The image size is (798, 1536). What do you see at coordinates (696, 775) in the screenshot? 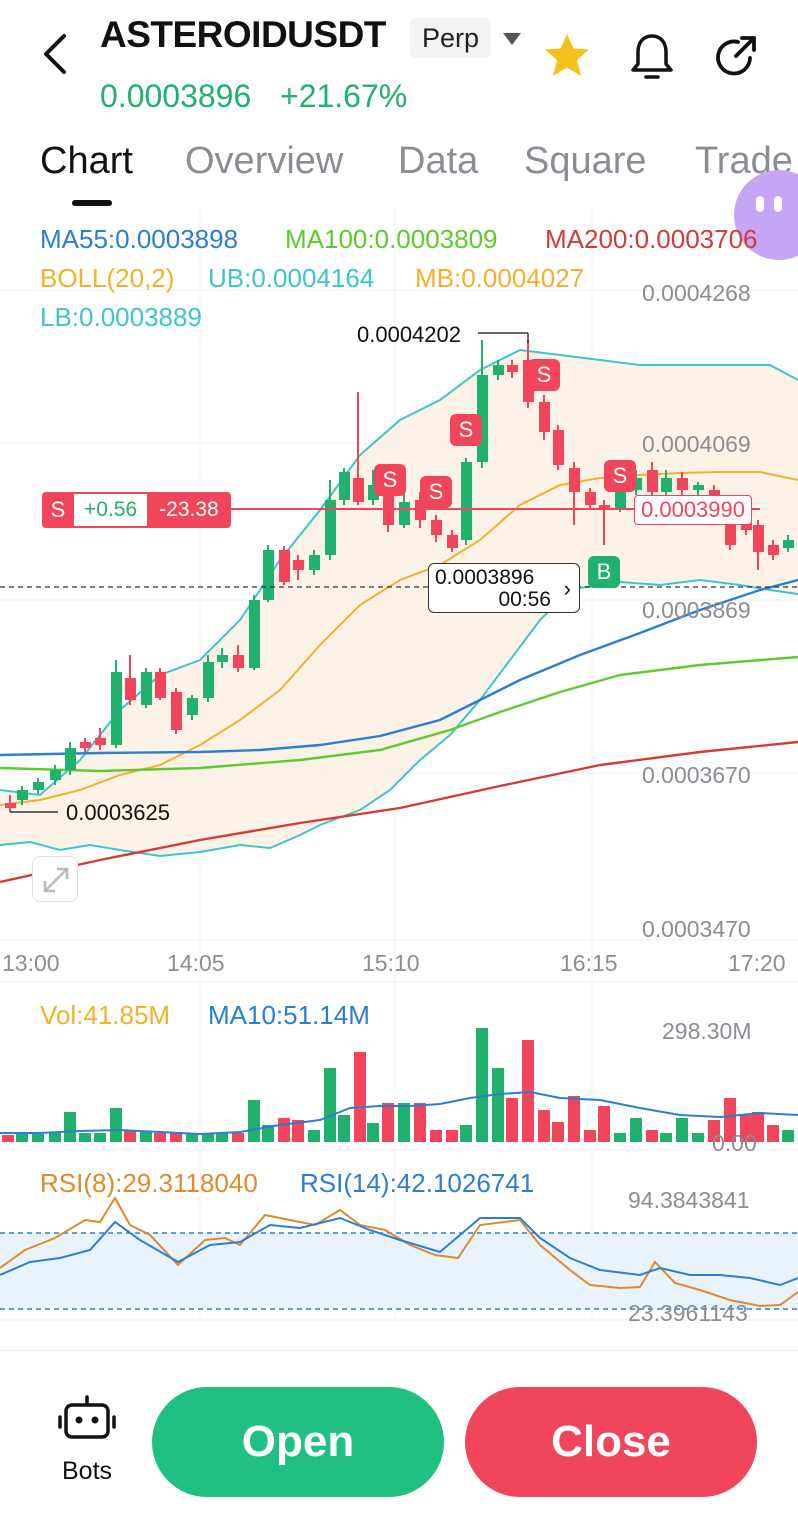
I see `price-axis-label: 0.0003670` at bounding box center [696, 775].